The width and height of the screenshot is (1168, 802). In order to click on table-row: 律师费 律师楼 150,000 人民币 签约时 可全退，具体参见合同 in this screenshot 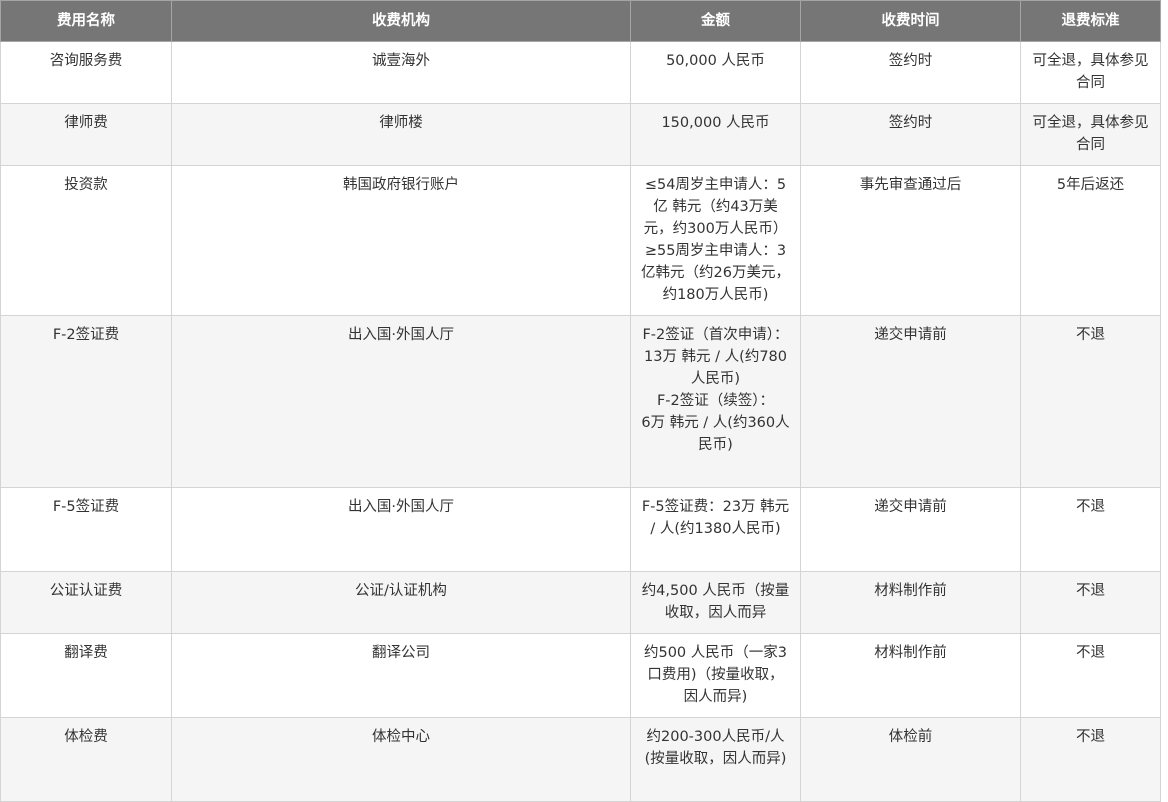, I will do `click(580, 134)`.